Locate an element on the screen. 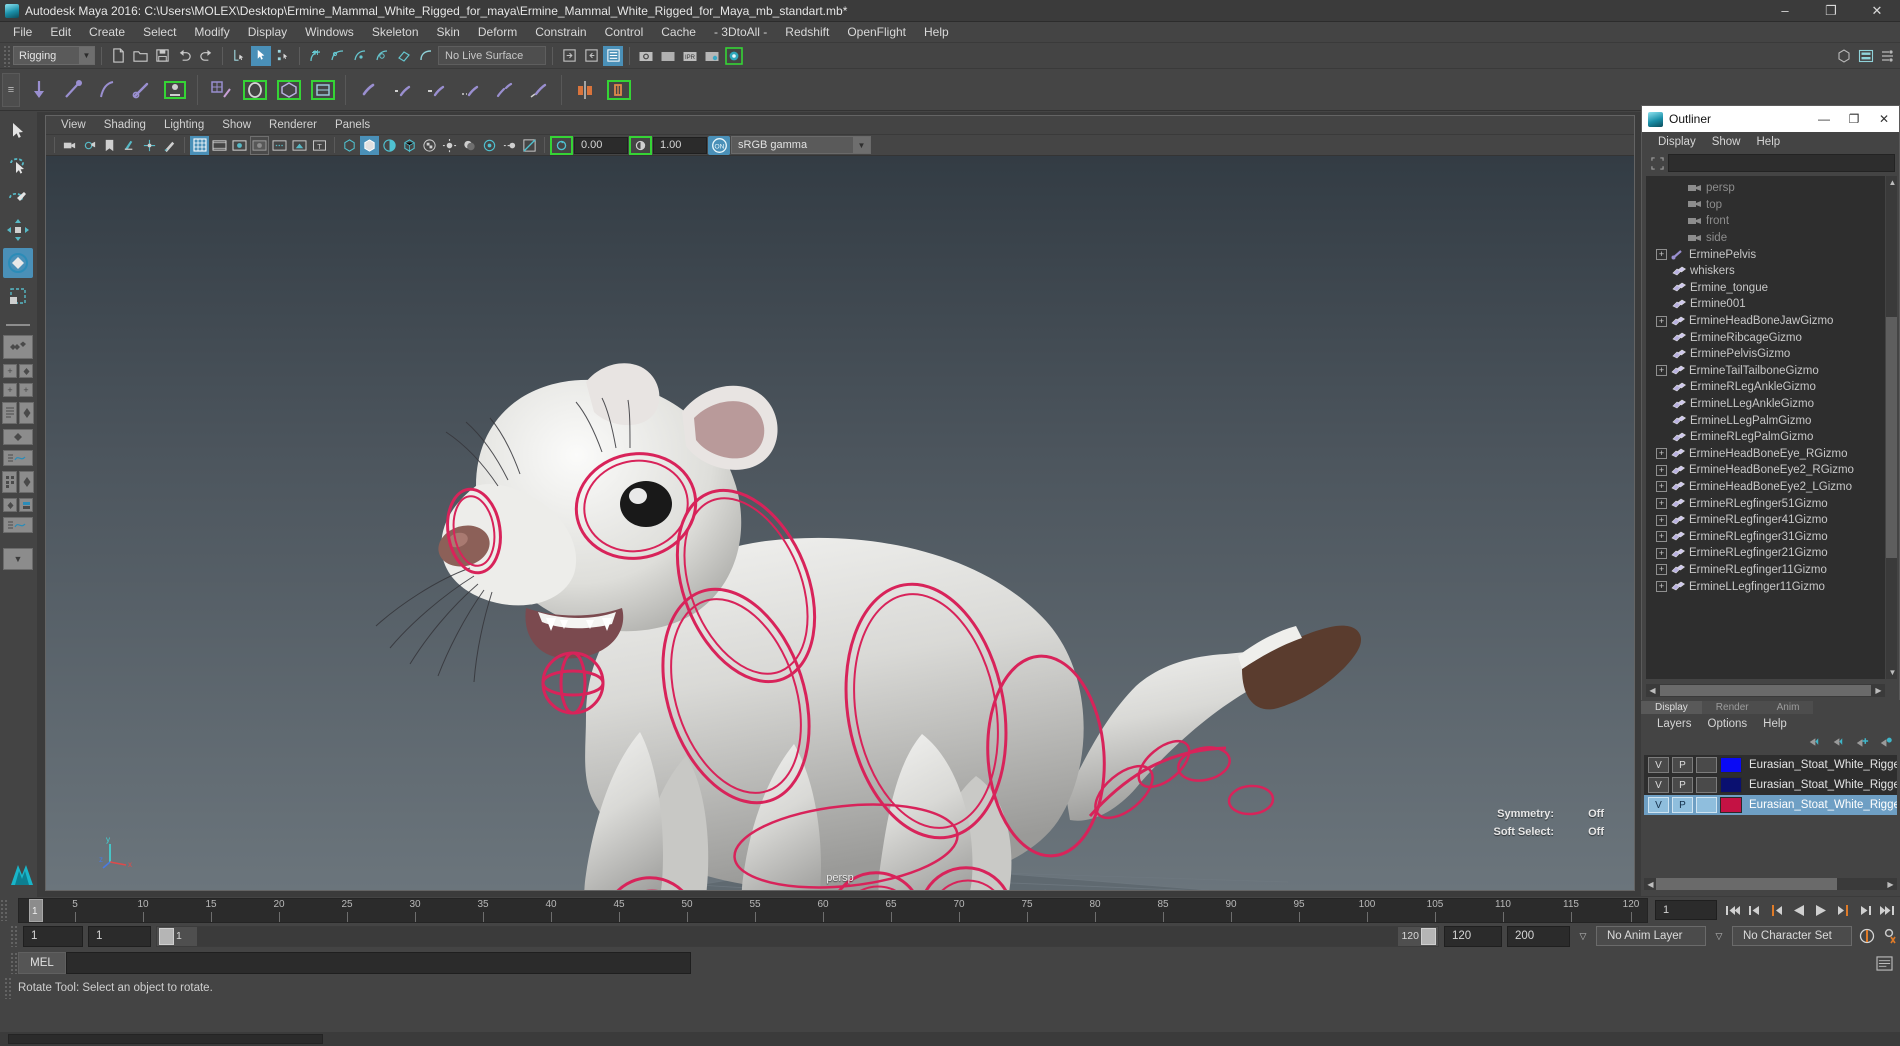 This screenshot has height=1046, width=1900. menu-openflight: OpenFlight is located at coordinates (876, 32).